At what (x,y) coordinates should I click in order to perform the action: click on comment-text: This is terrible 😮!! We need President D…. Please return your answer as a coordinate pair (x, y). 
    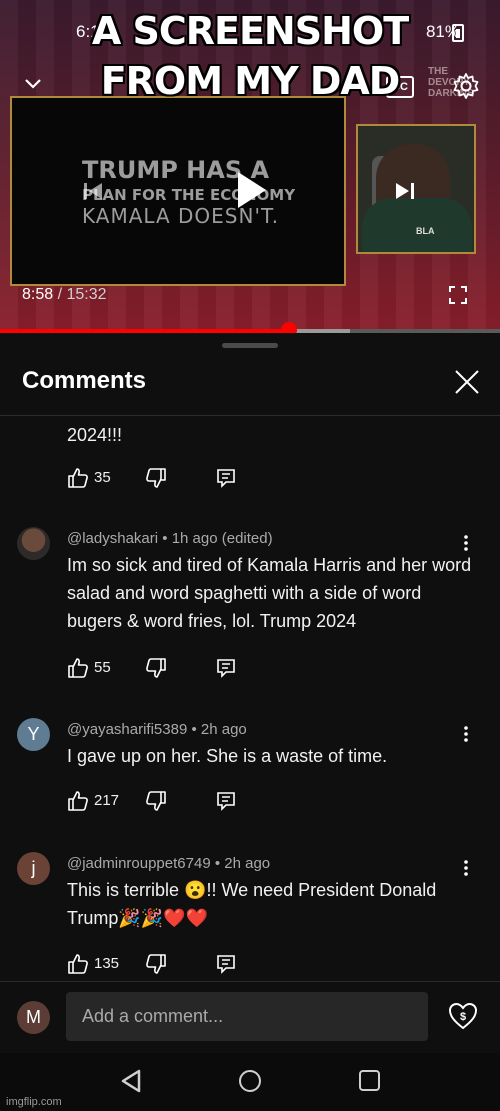
    Looking at the image, I should click on (252, 904).